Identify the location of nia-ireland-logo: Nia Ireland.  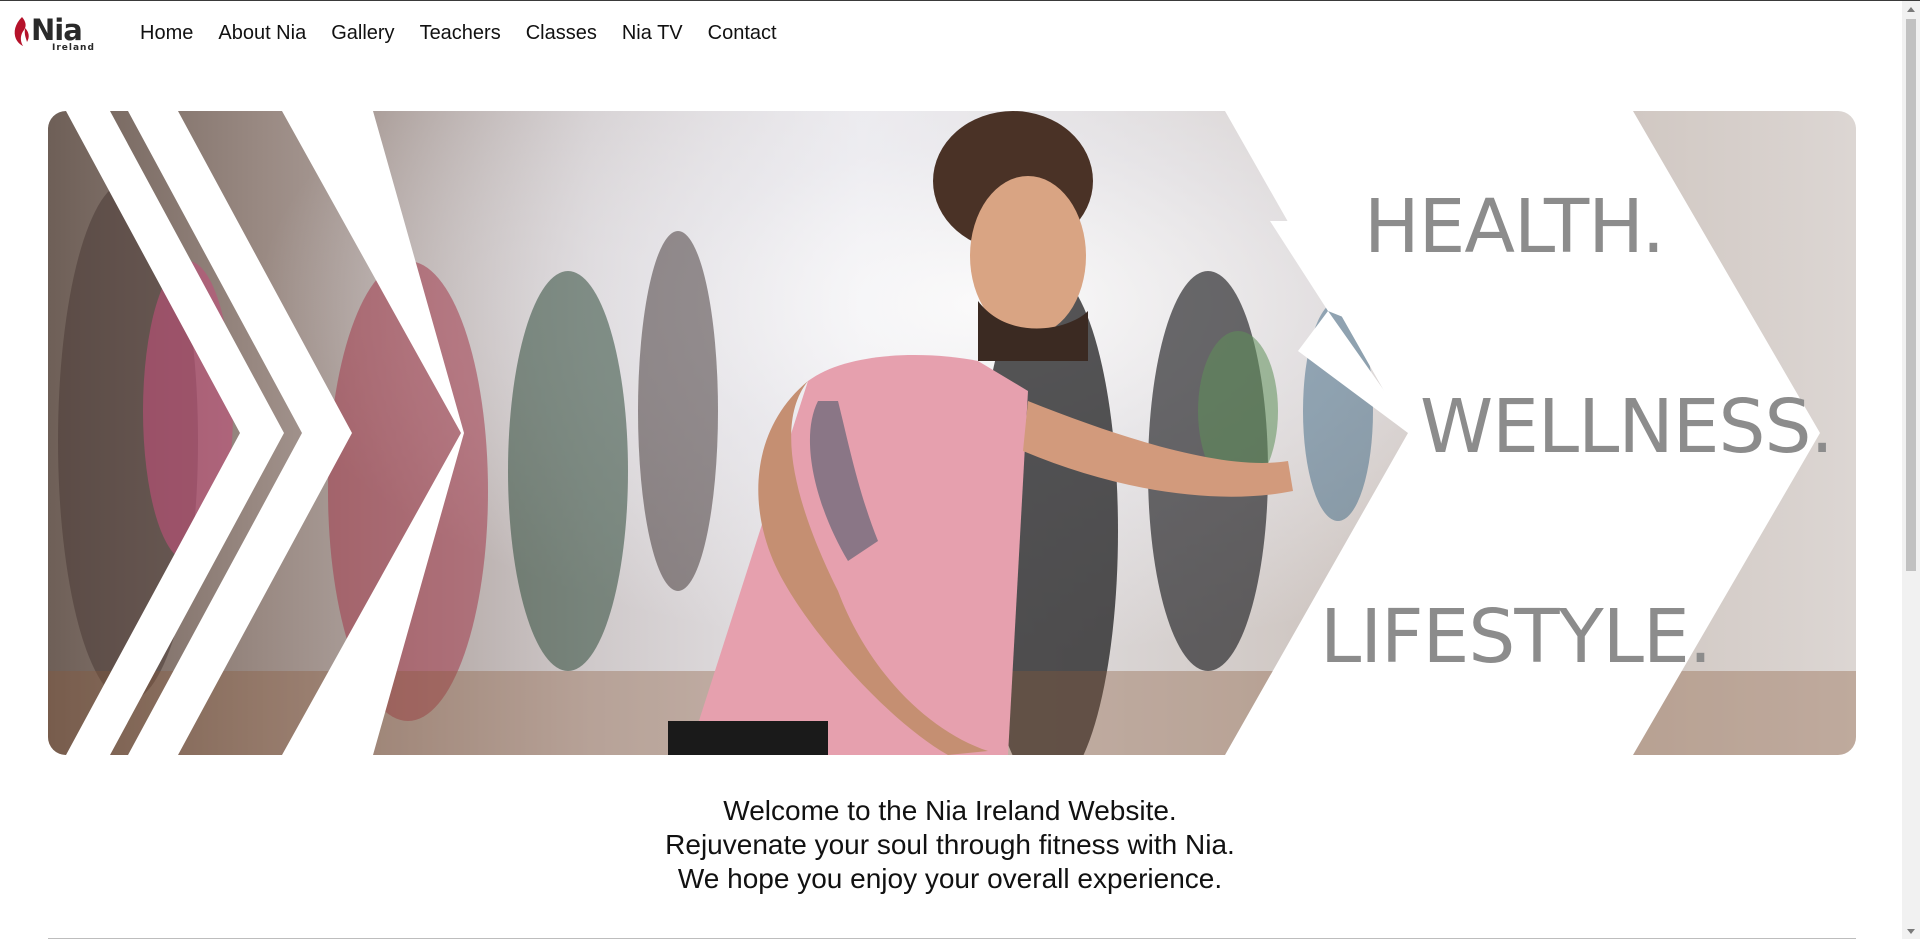
(53, 33).